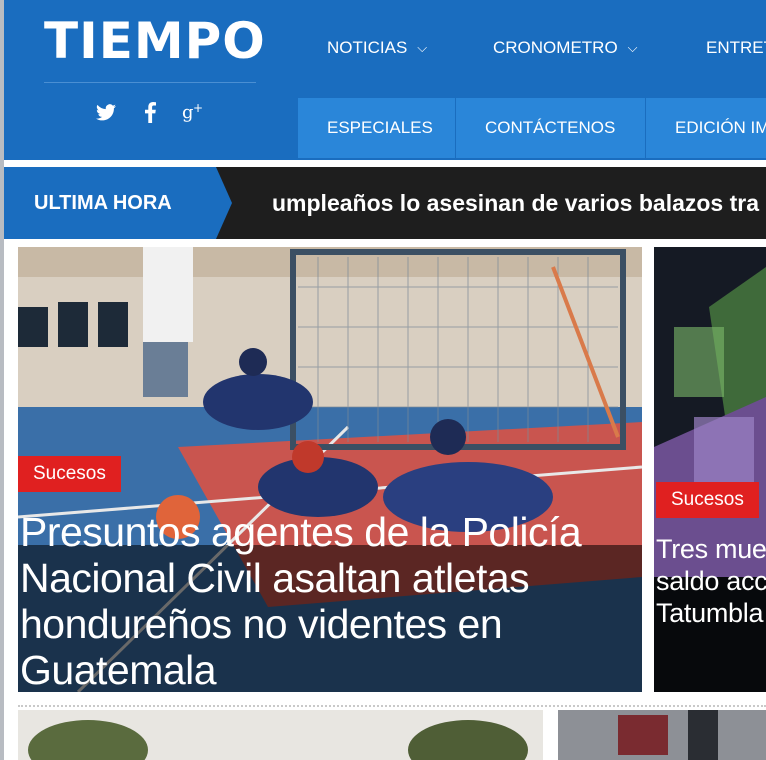 The width and height of the screenshot is (766, 760). I want to click on nav-entretenimiento-label: ENTRET, so click(736, 47).